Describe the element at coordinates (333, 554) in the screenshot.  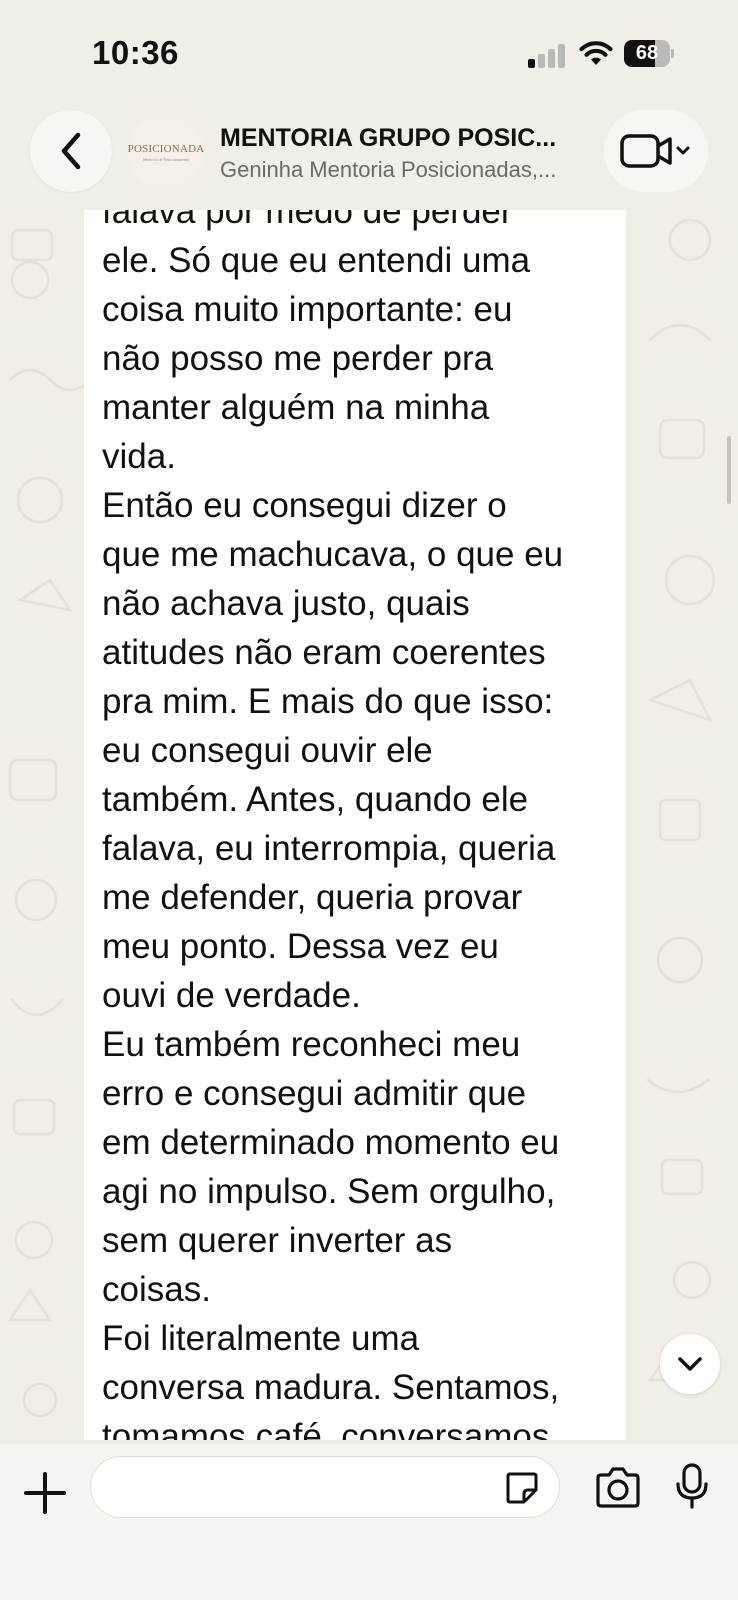
I see `message-line: que me machucava, o que eu` at that location.